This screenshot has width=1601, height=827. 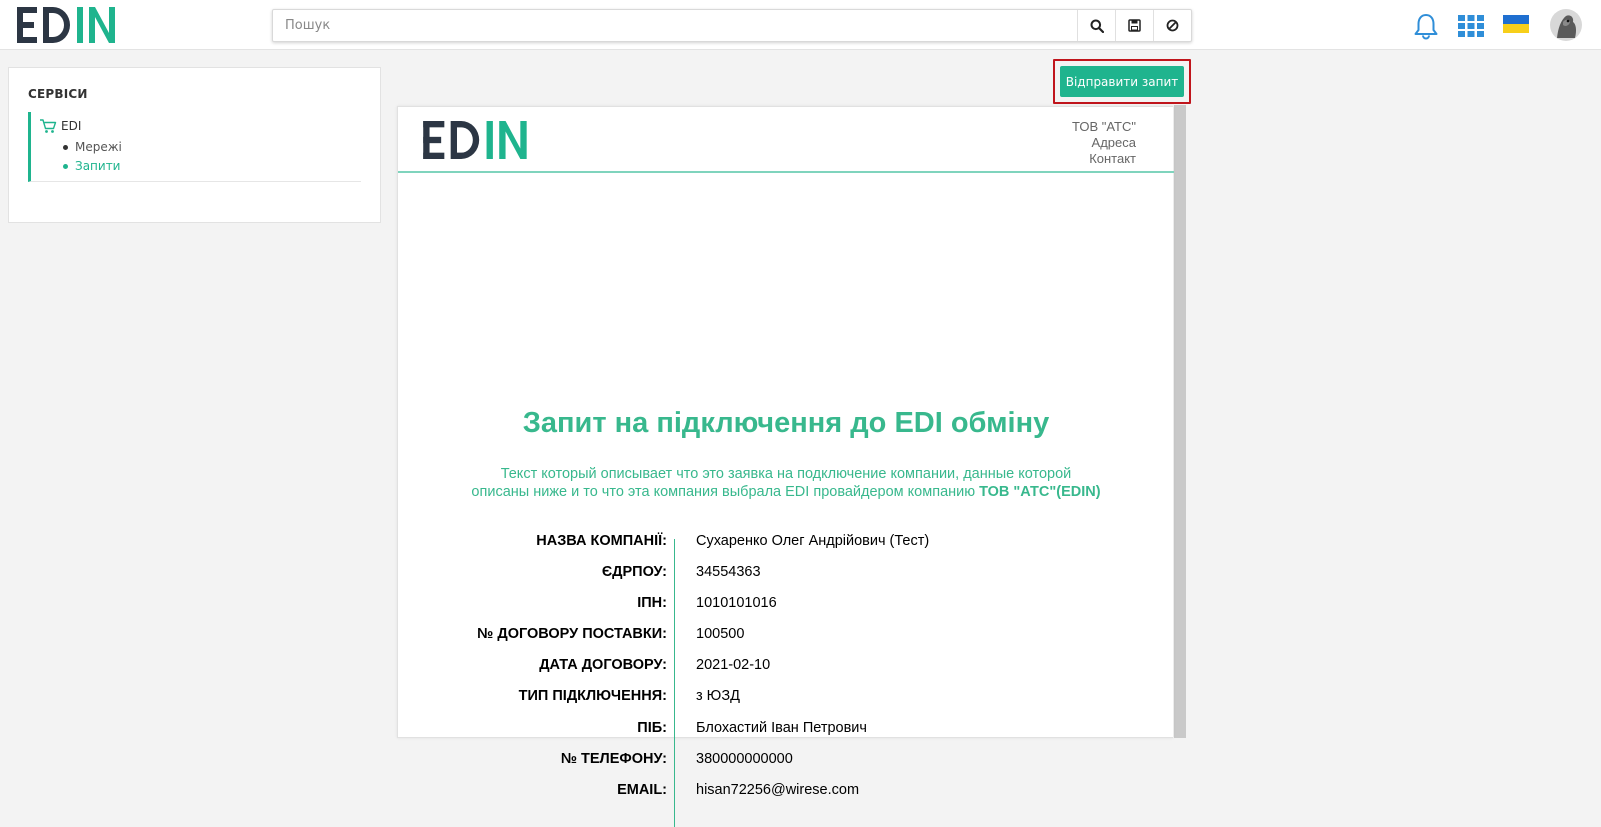 I want to click on field-value: Сухаренко Олег Андрійович (Тест), so click(x=813, y=541).